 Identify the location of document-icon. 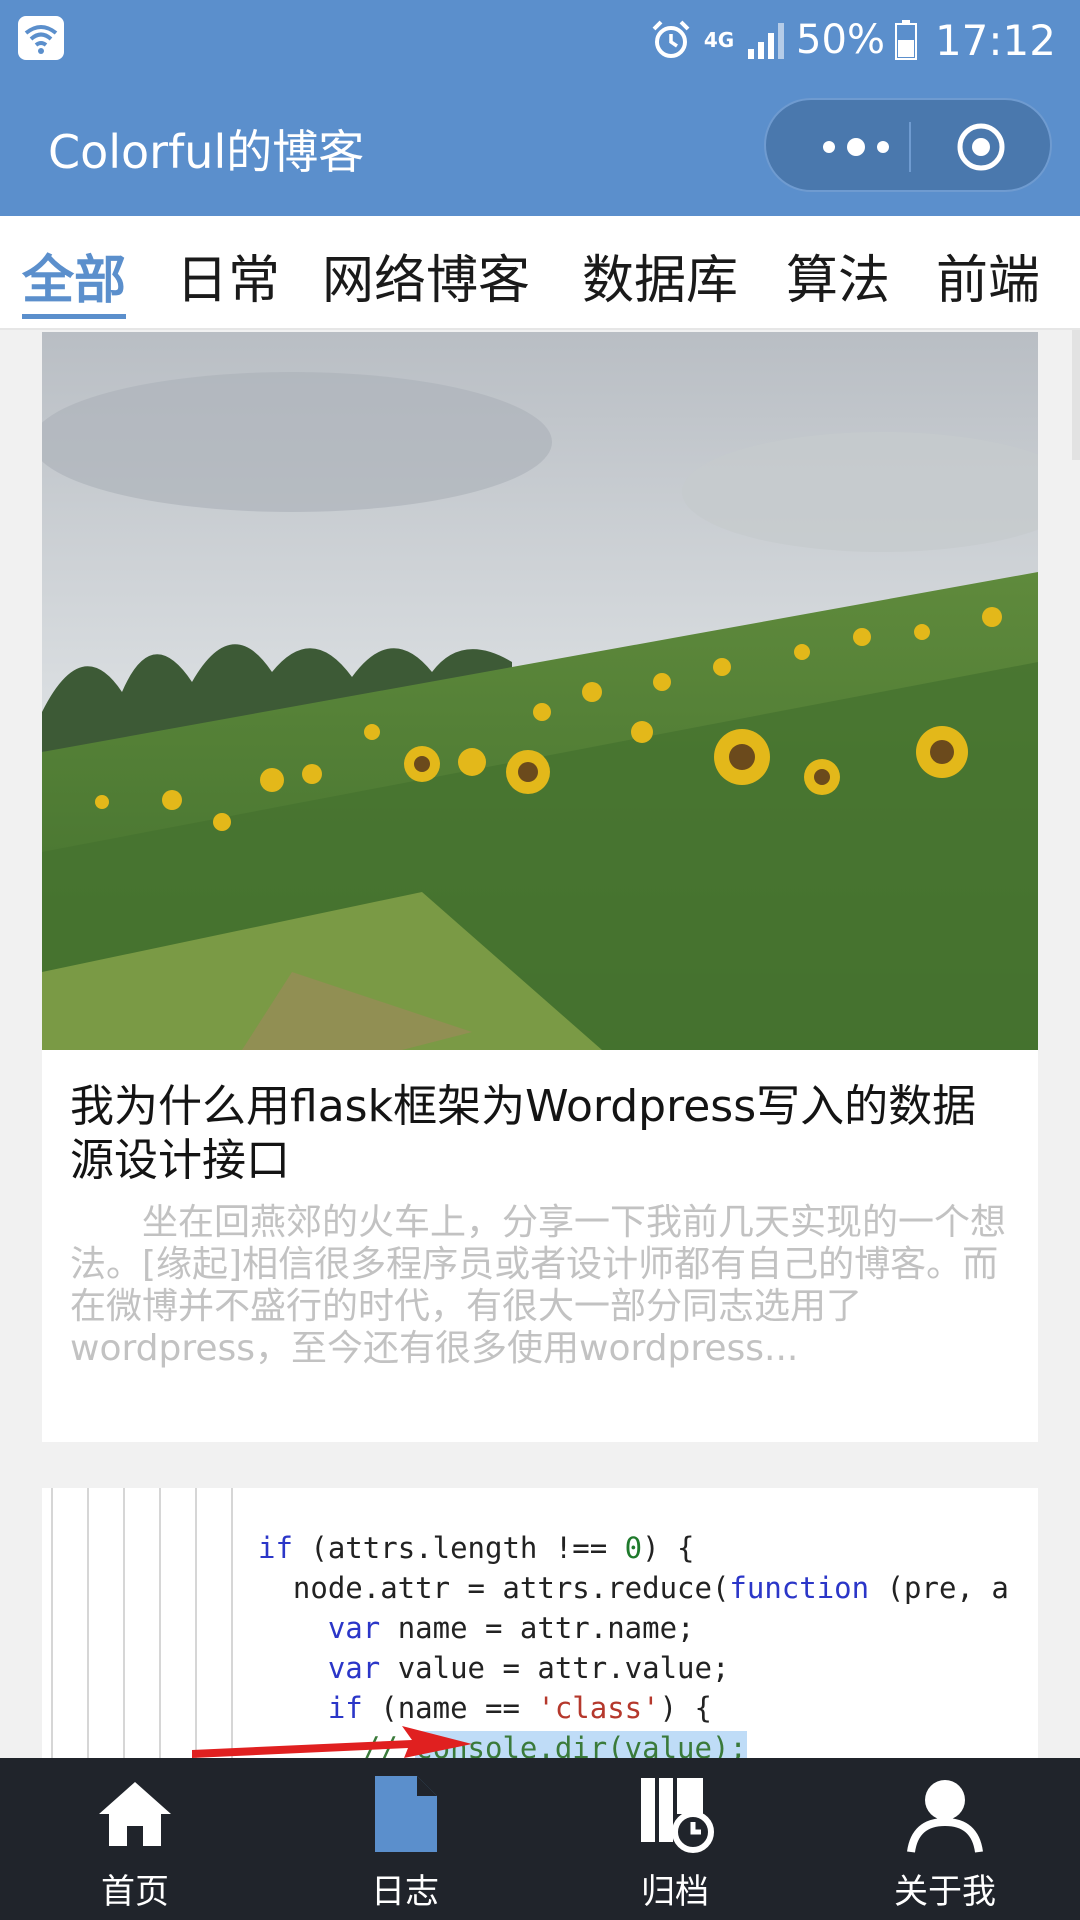
(406, 1814).